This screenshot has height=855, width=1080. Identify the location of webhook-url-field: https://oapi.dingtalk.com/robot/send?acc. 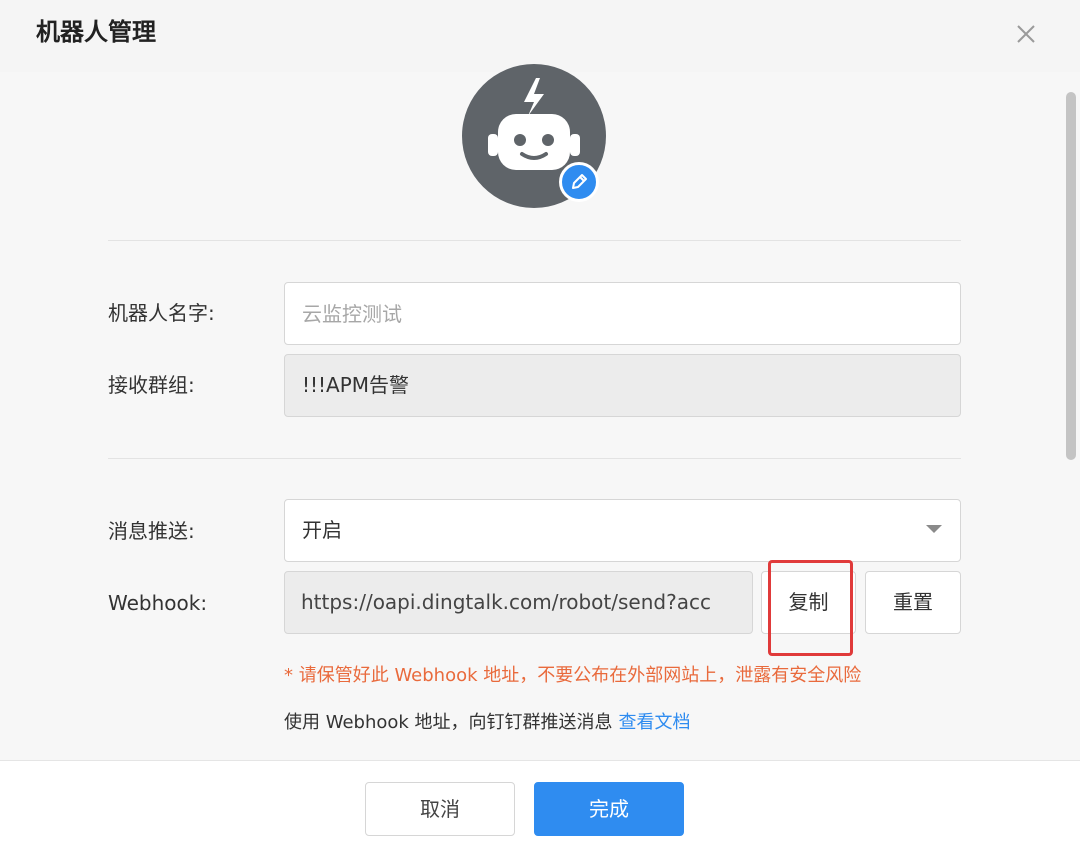
(518, 602).